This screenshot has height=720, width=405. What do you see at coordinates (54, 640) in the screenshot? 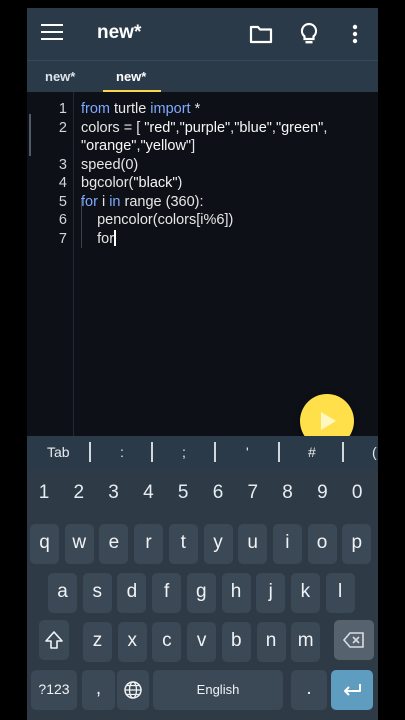
I see `shift-key` at bounding box center [54, 640].